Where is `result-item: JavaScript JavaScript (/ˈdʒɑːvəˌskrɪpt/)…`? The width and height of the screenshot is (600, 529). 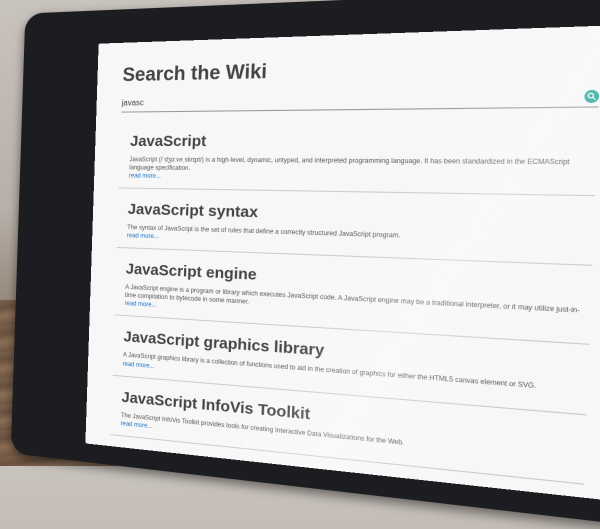 result-item: JavaScript JavaScript (/ˈdʒɑːvəˌskrɪpt/)… is located at coordinates (358, 160).